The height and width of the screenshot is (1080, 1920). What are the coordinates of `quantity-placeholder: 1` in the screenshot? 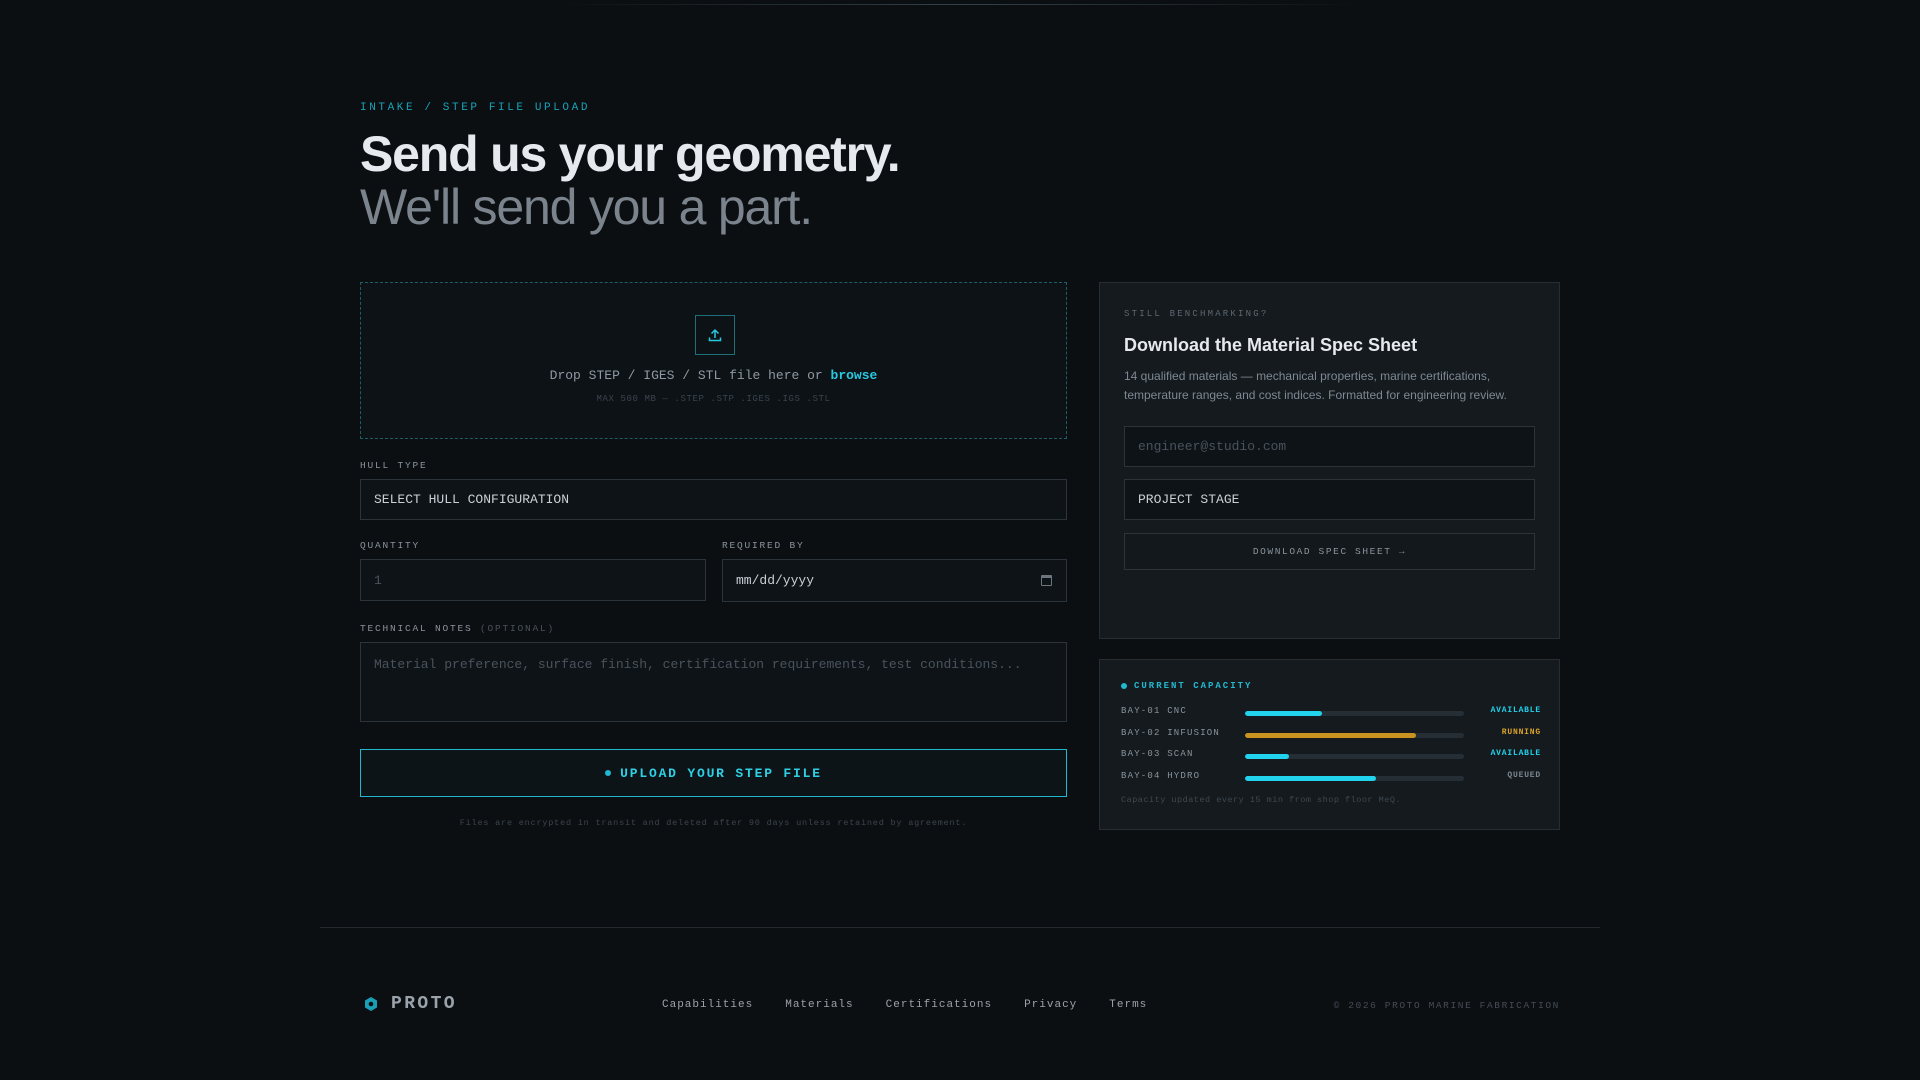 It's located at (378, 580).